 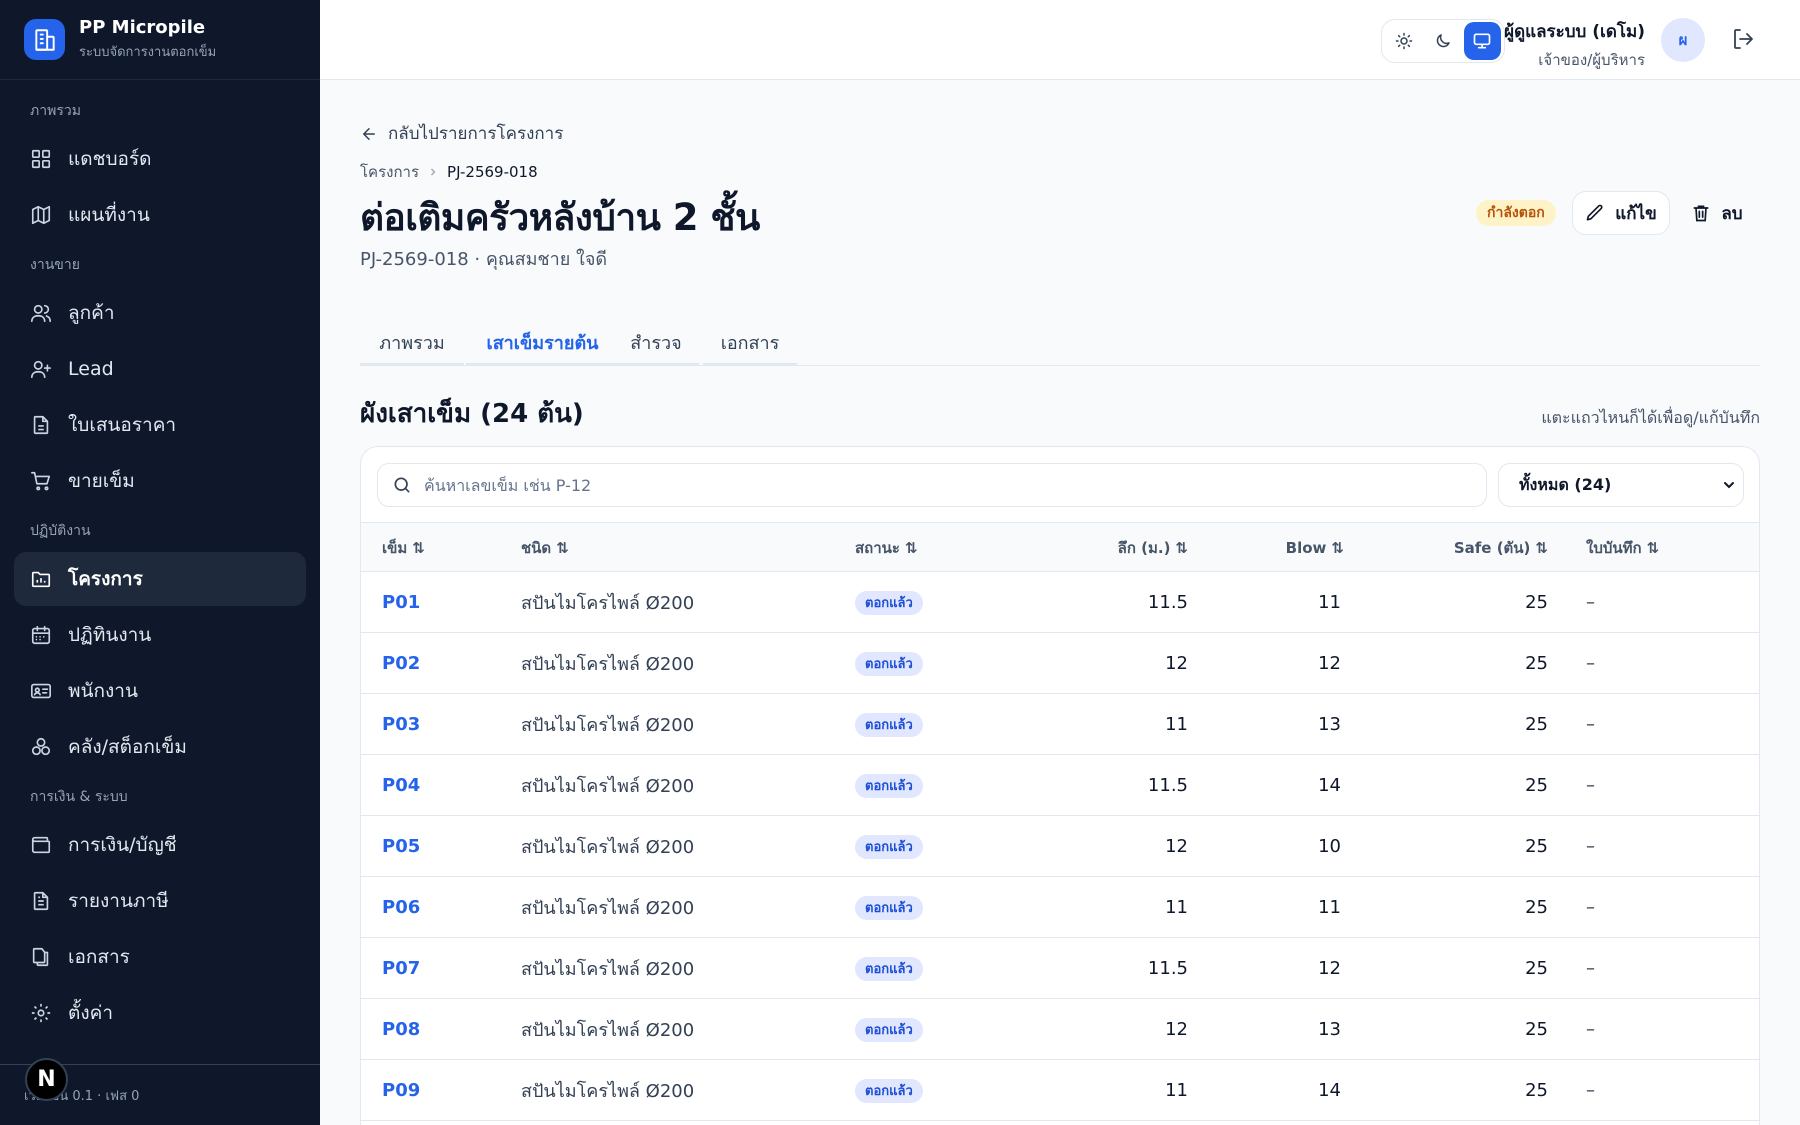 I want to click on sidebar-item-dashboard: แดชบอร์ด, so click(x=160, y=159).